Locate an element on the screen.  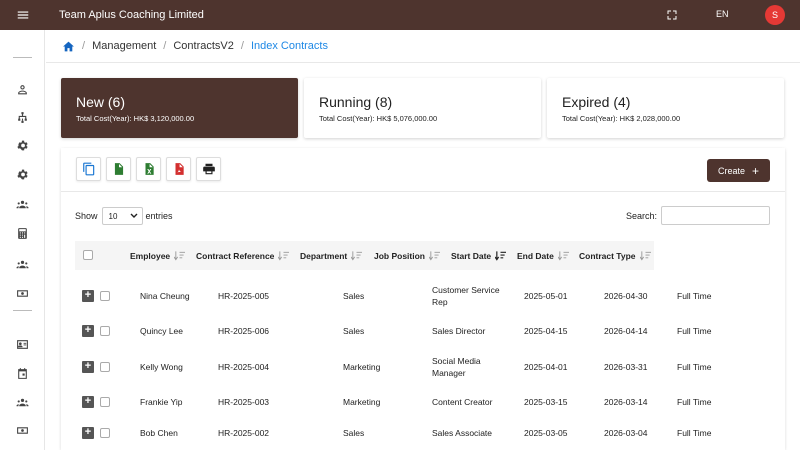
menu-icon is located at coordinates (23, 15).